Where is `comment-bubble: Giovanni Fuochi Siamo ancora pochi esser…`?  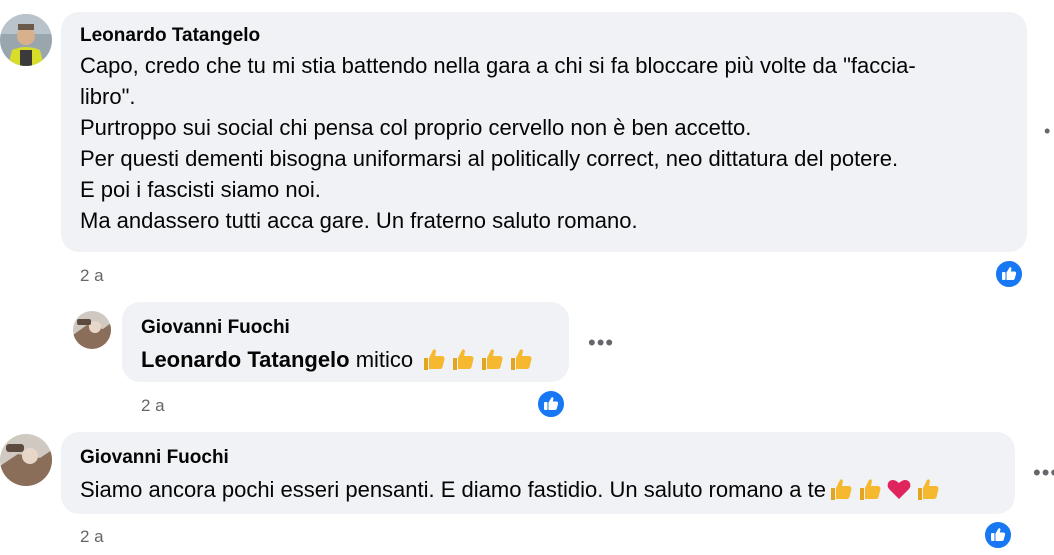 comment-bubble: Giovanni Fuochi Siamo ancora pochi esser… is located at coordinates (538, 473).